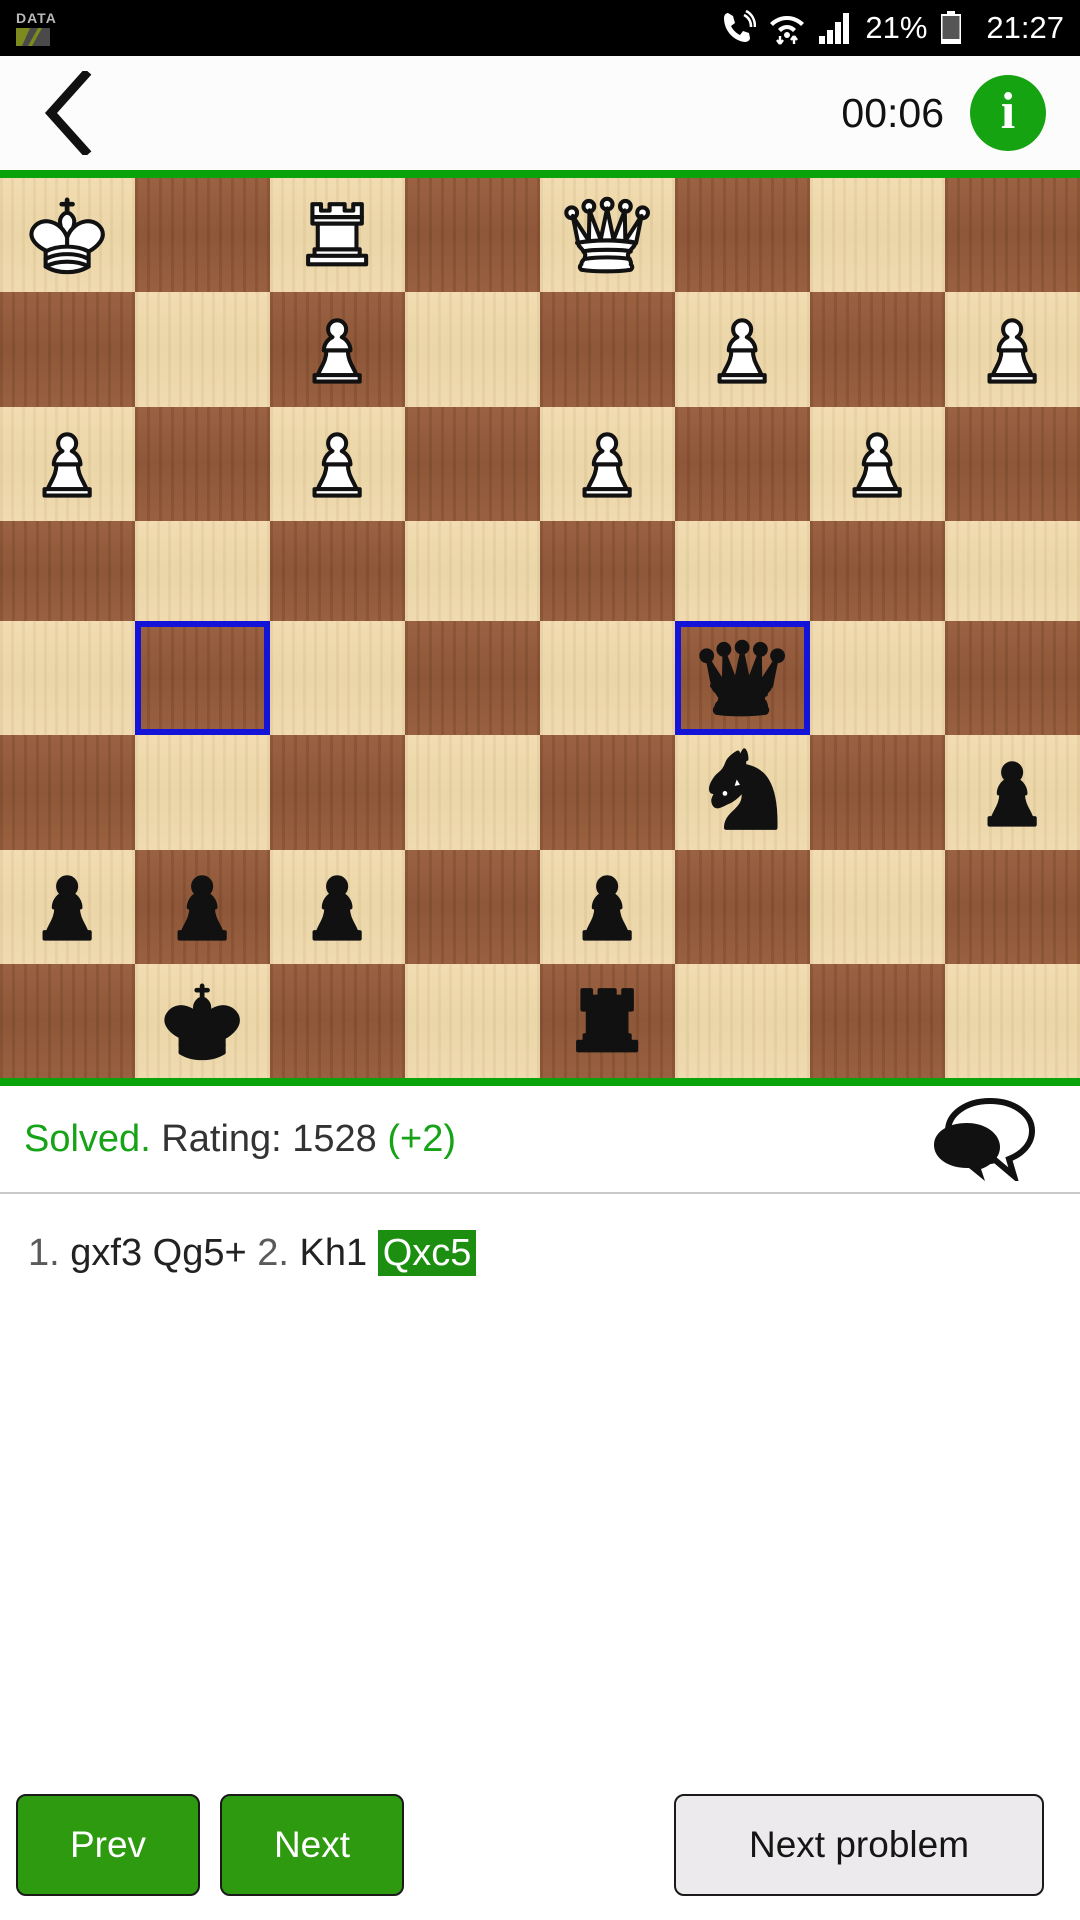 The height and width of the screenshot is (1920, 1080). Describe the element at coordinates (472, 1020) in the screenshot. I see `square-d1` at that location.